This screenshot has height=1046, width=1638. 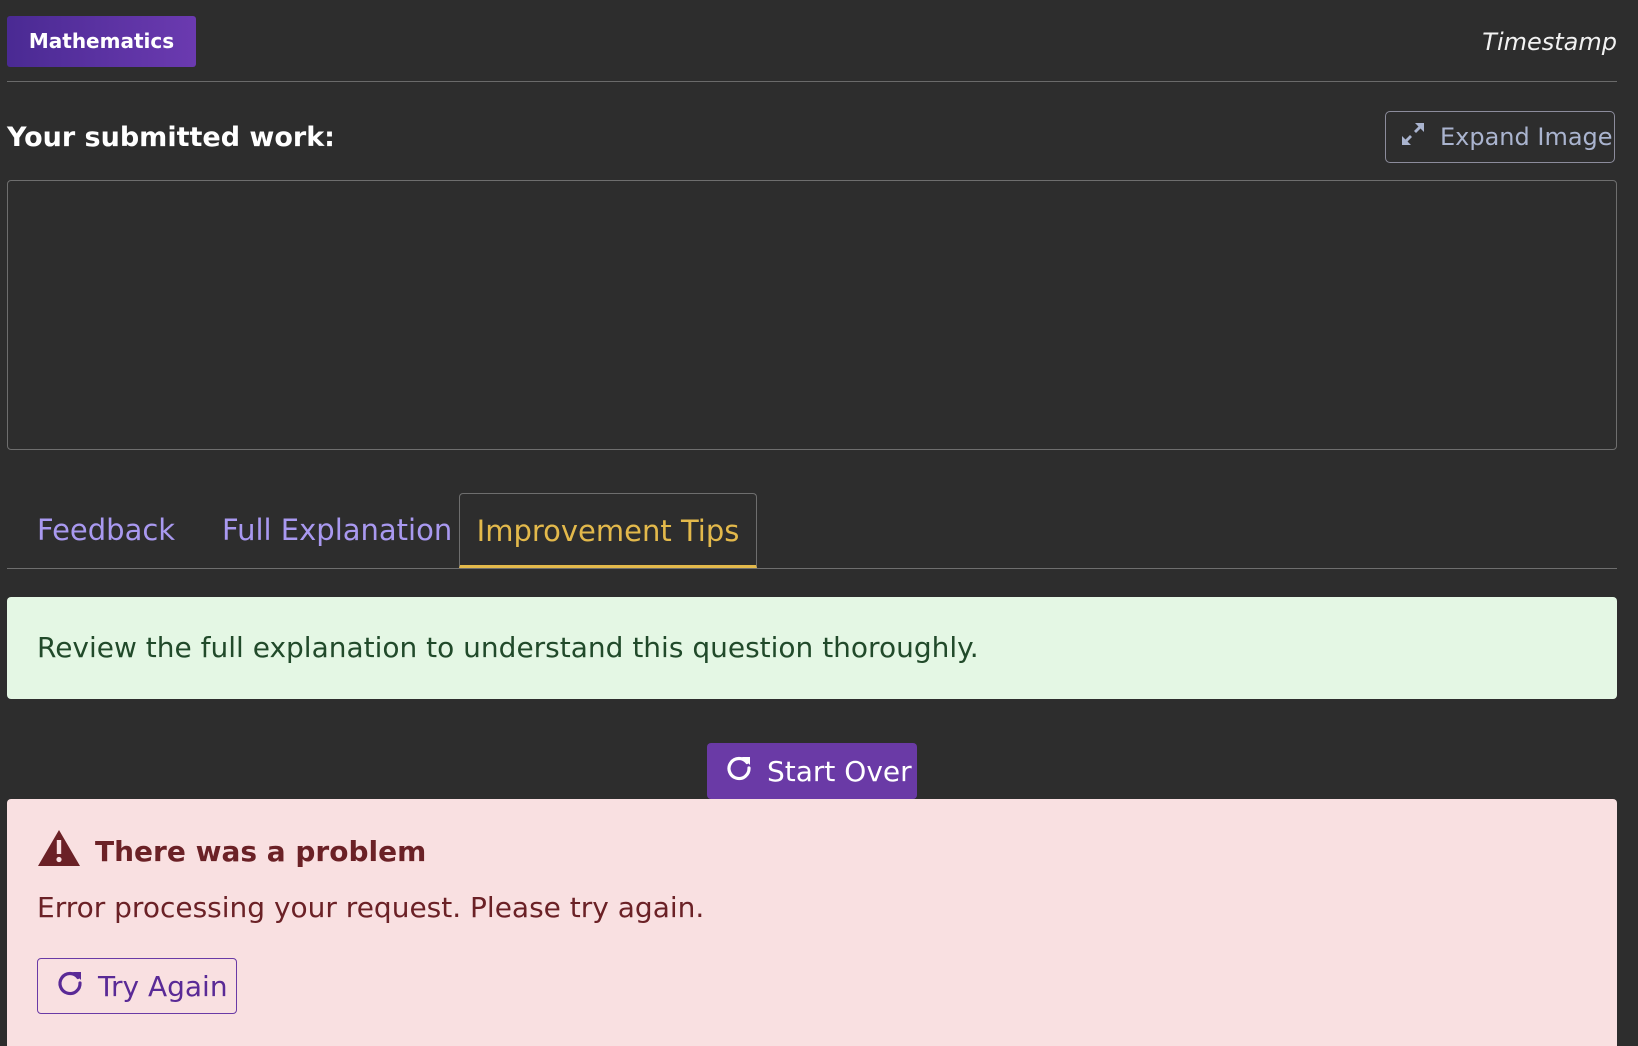 What do you see at coordinates (101, 41) in the screenshot?
I see `subject-badge: Mathematics` at bounding box center [101, 41].